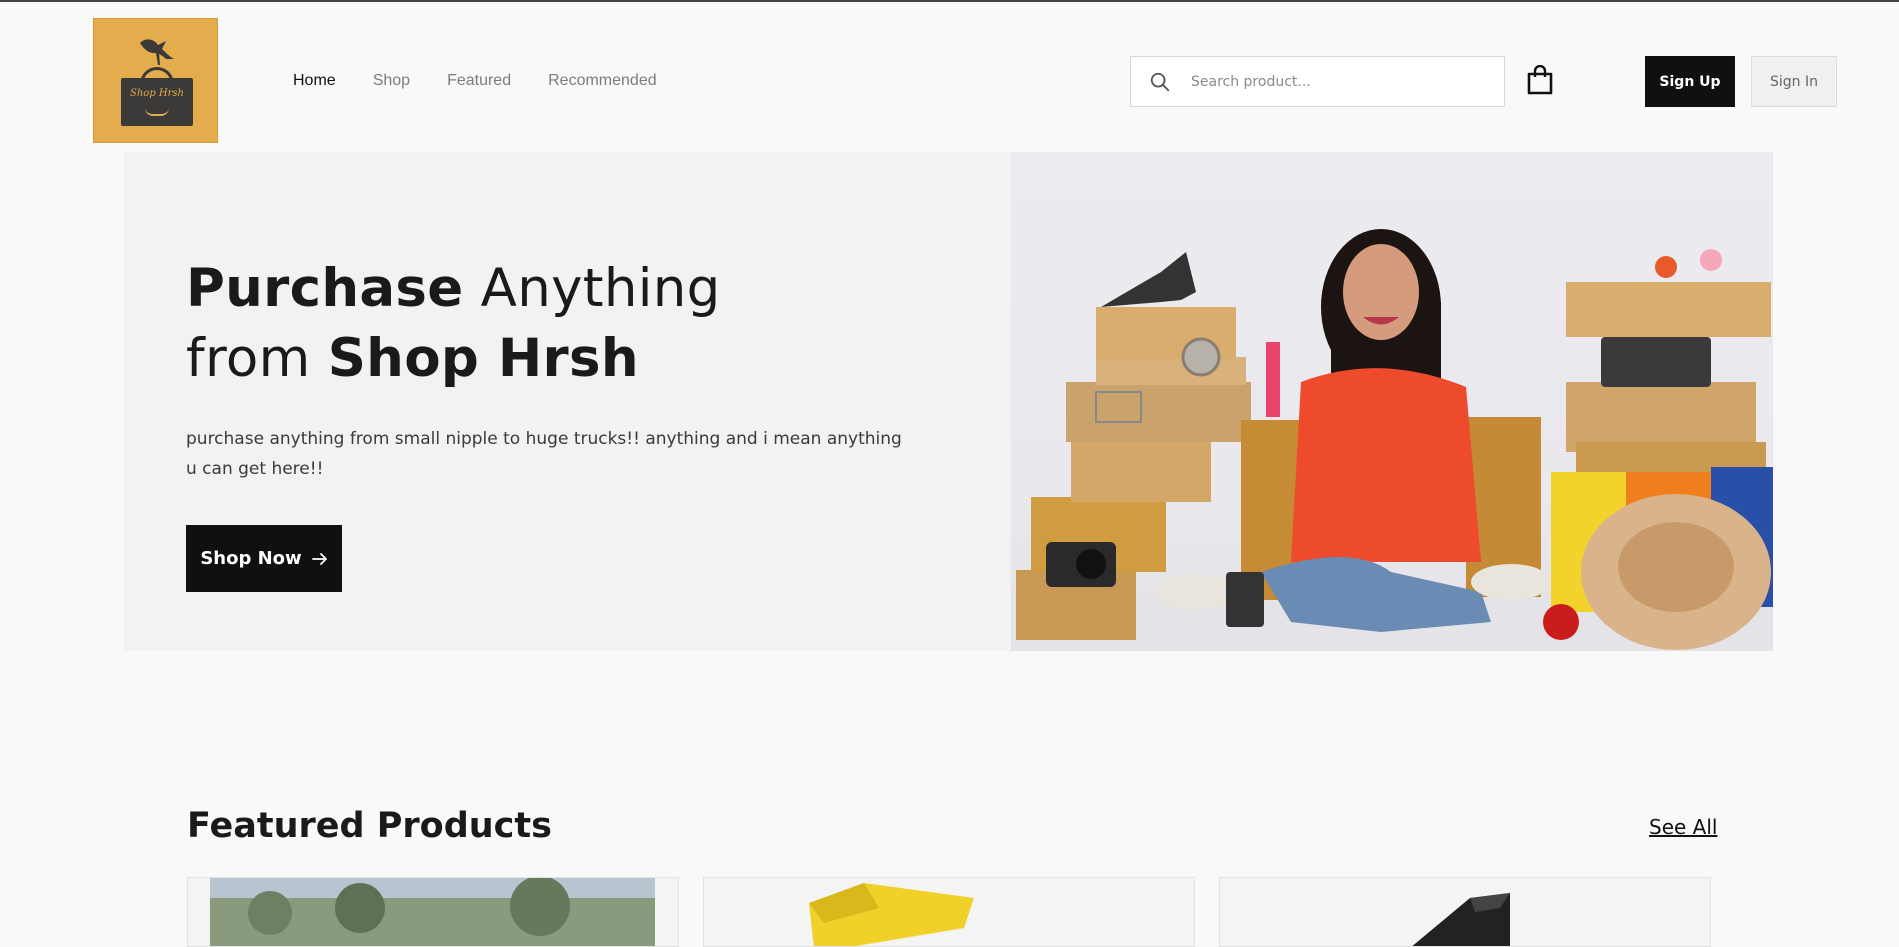 This screenshot has width=1899, height=947. What do you see at coordinates (1160, 82) in the screenshot?
I see `search-icon` at bounding box center [1160, 82].